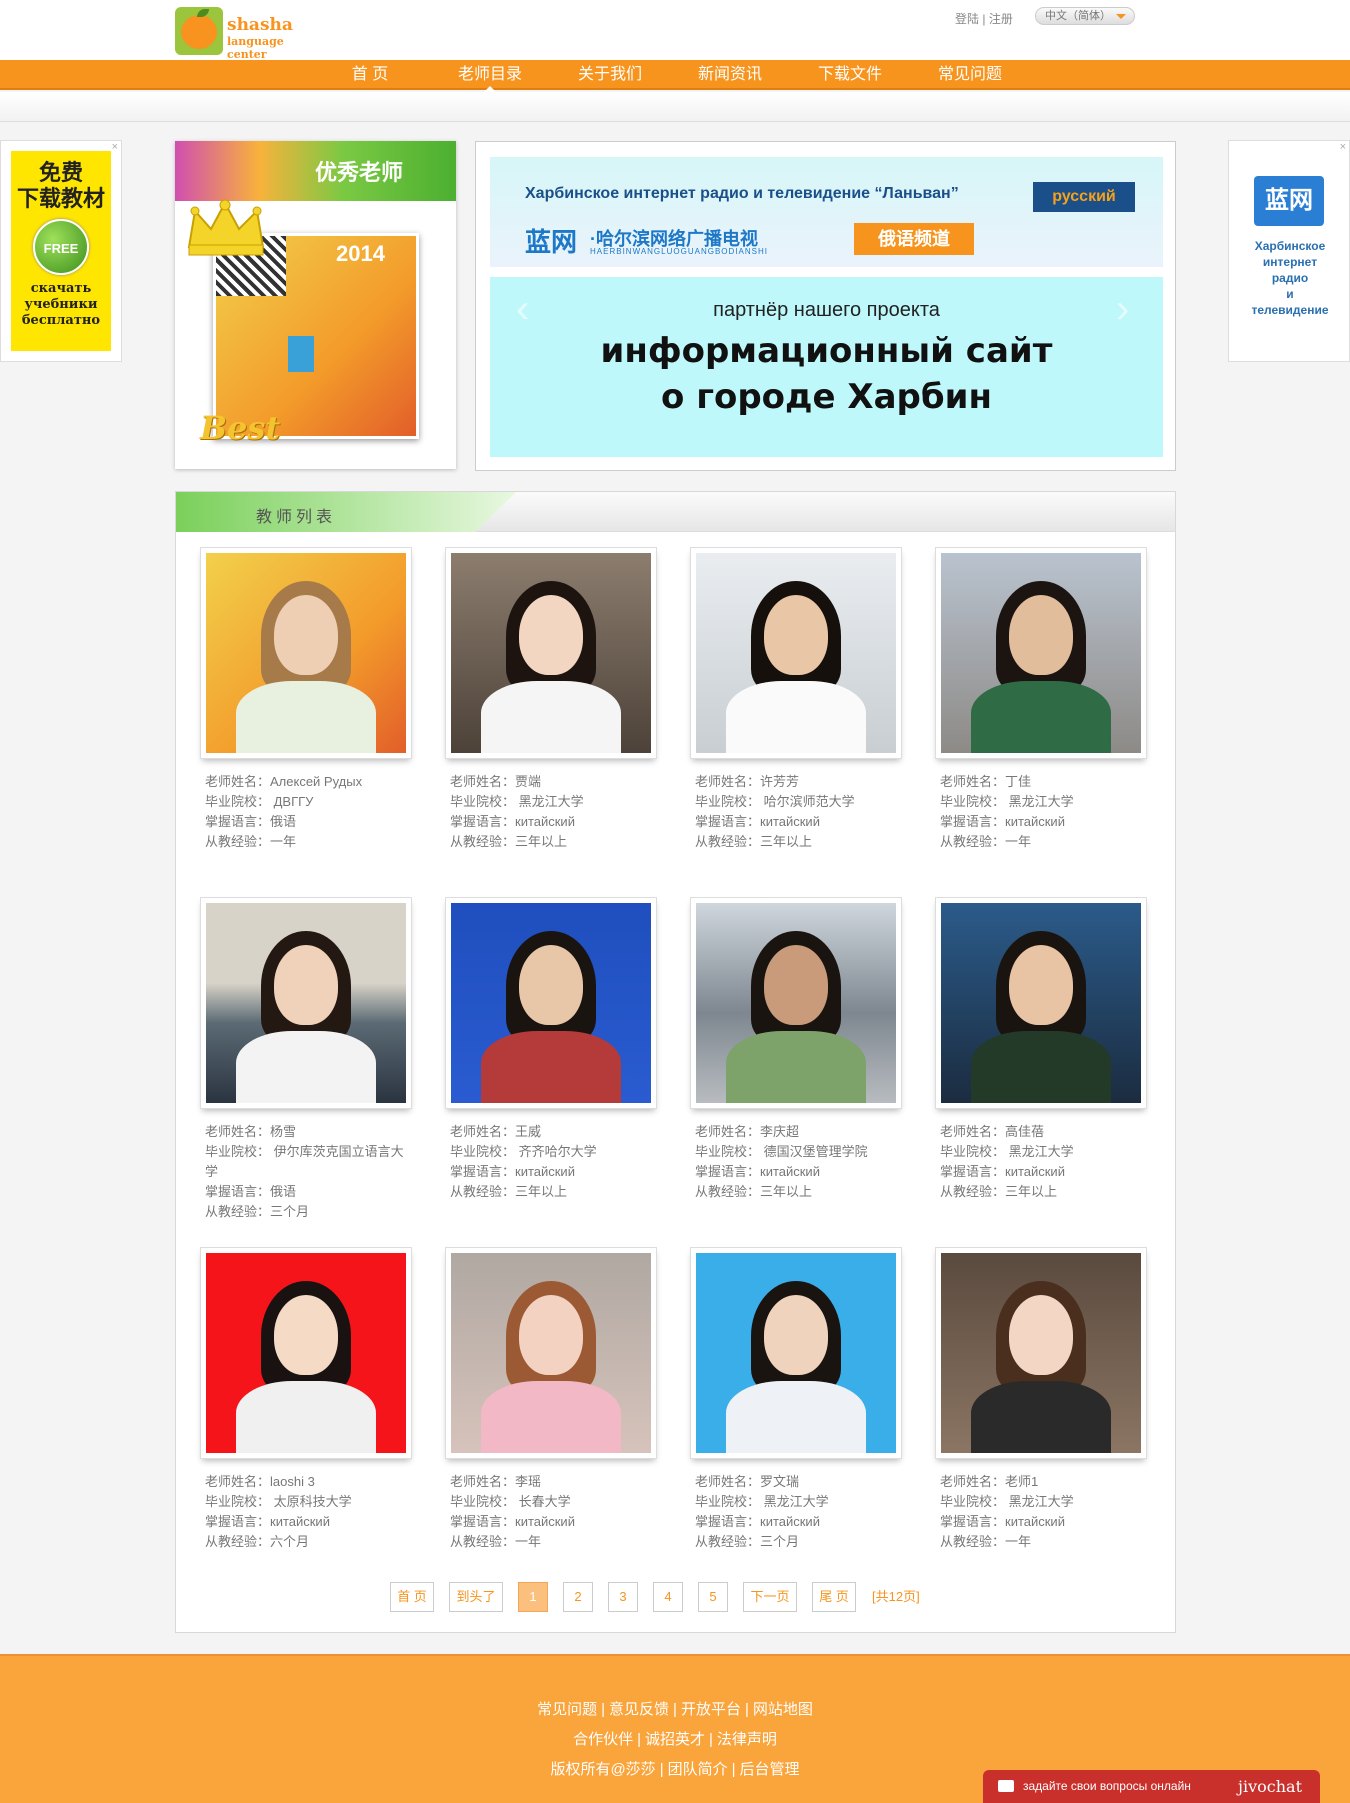  I want to click on nav-about: 关于我们, so click(610, 75).